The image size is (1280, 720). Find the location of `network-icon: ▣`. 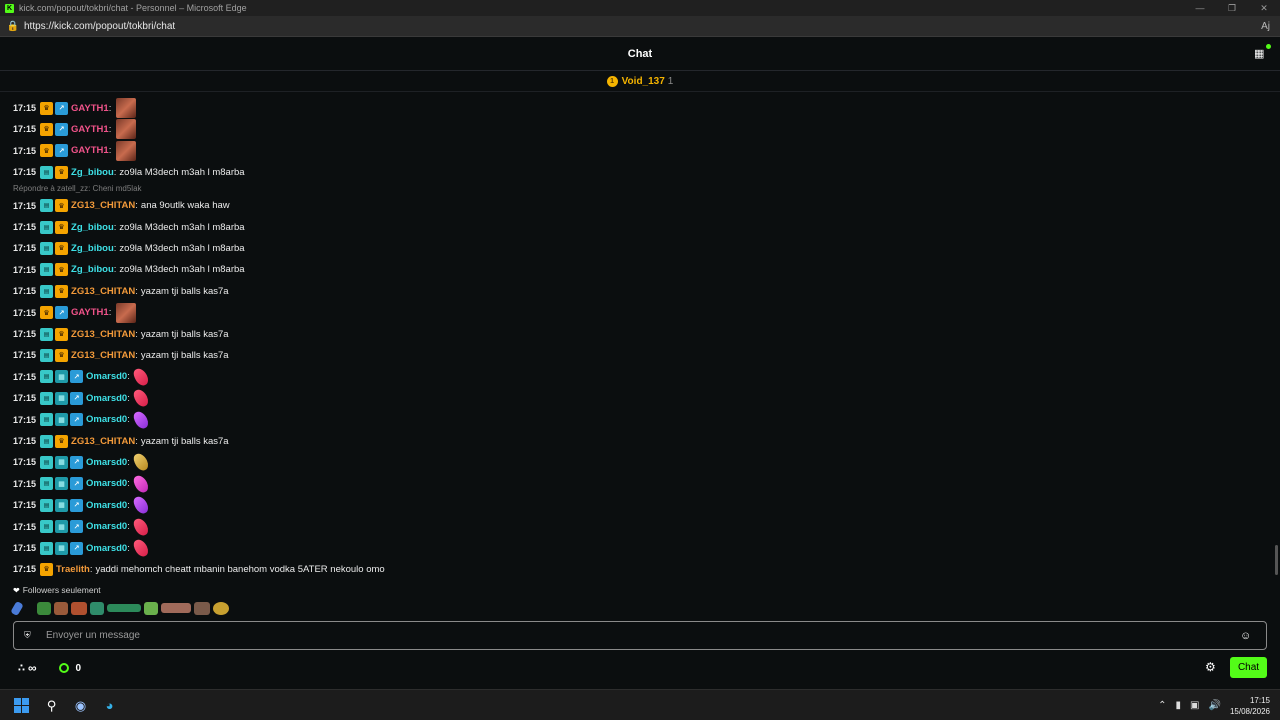

network-icon: ▣ is located at coordinates (1194, 705).